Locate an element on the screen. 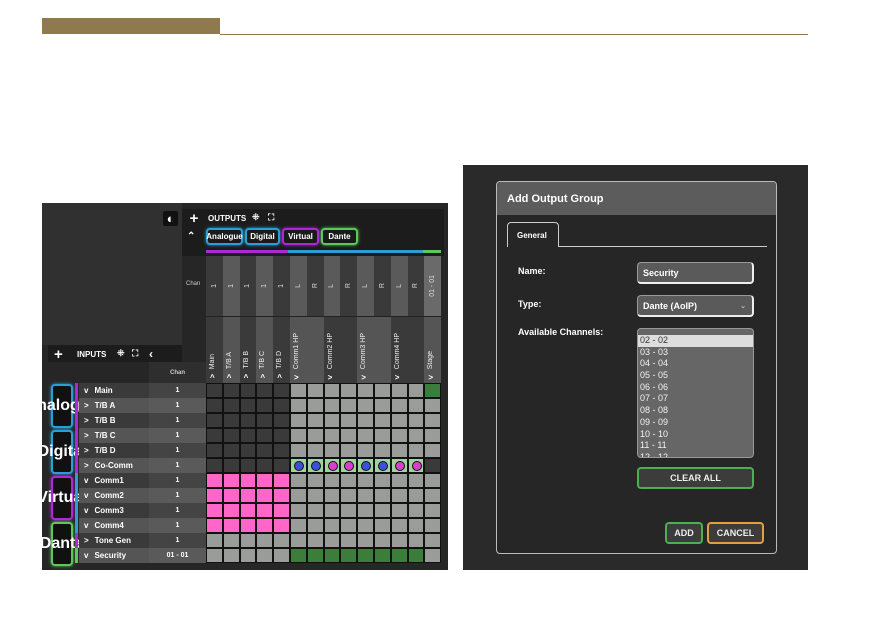  tab-general: General is located at coordinates (533, 234).